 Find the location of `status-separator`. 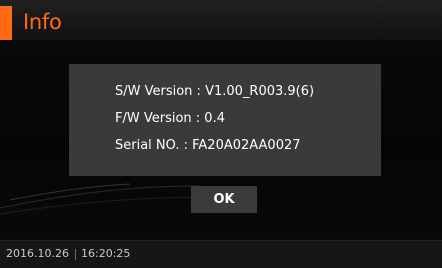

status-separator is located at coordinates (75, 254).